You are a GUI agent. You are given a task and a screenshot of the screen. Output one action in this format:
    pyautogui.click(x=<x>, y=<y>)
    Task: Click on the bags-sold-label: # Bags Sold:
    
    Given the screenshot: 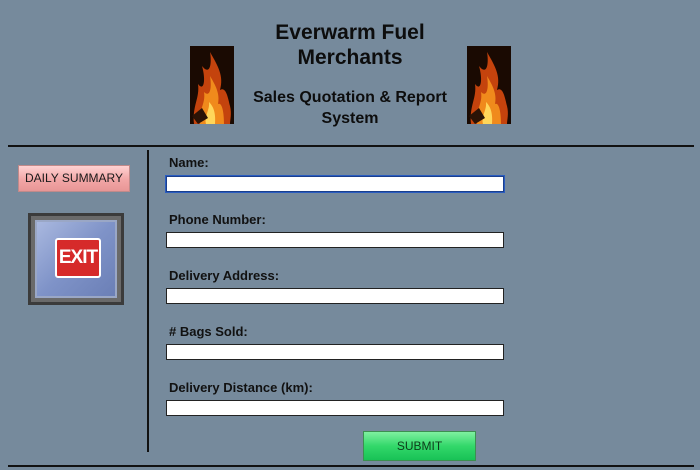 What is the action you would take?
    pyautogui.click(x=208, y=331)
    